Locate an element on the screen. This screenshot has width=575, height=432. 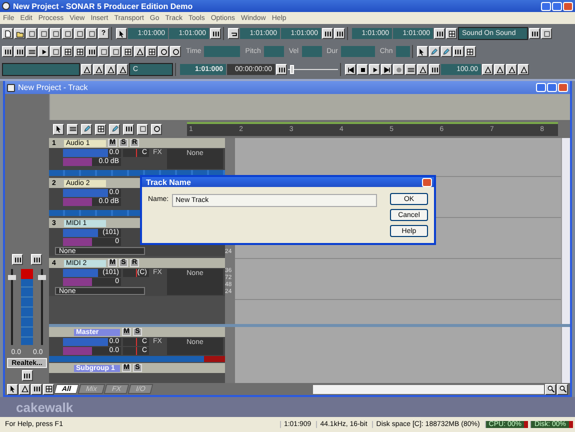
bars-icon is located at coordinates (36, 260).